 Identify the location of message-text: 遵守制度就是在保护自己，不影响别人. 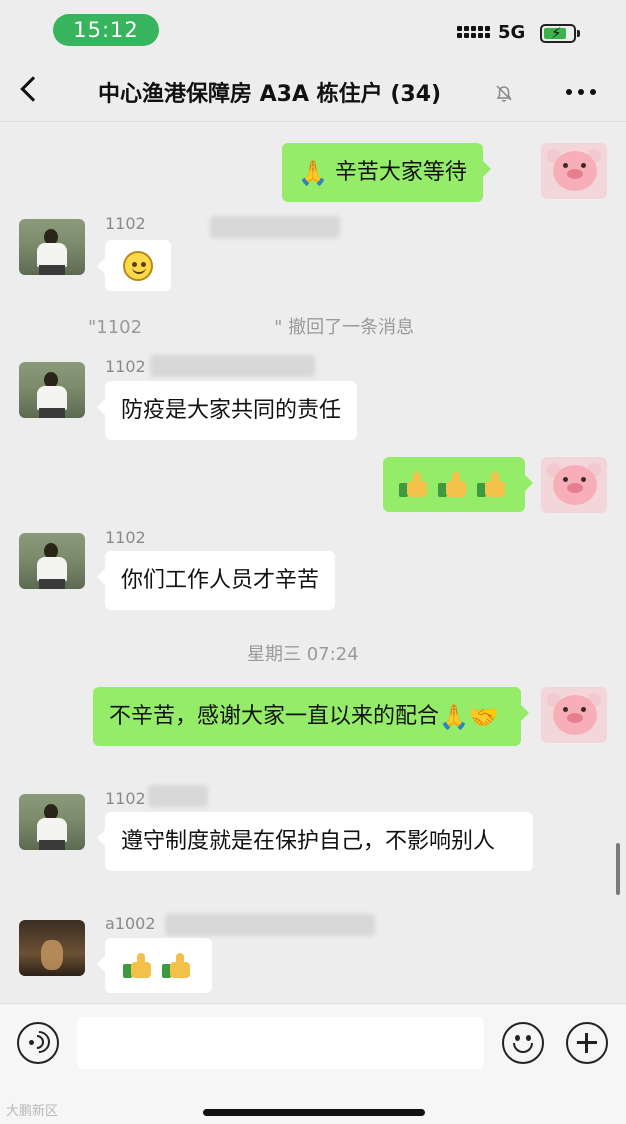
(308, 841).